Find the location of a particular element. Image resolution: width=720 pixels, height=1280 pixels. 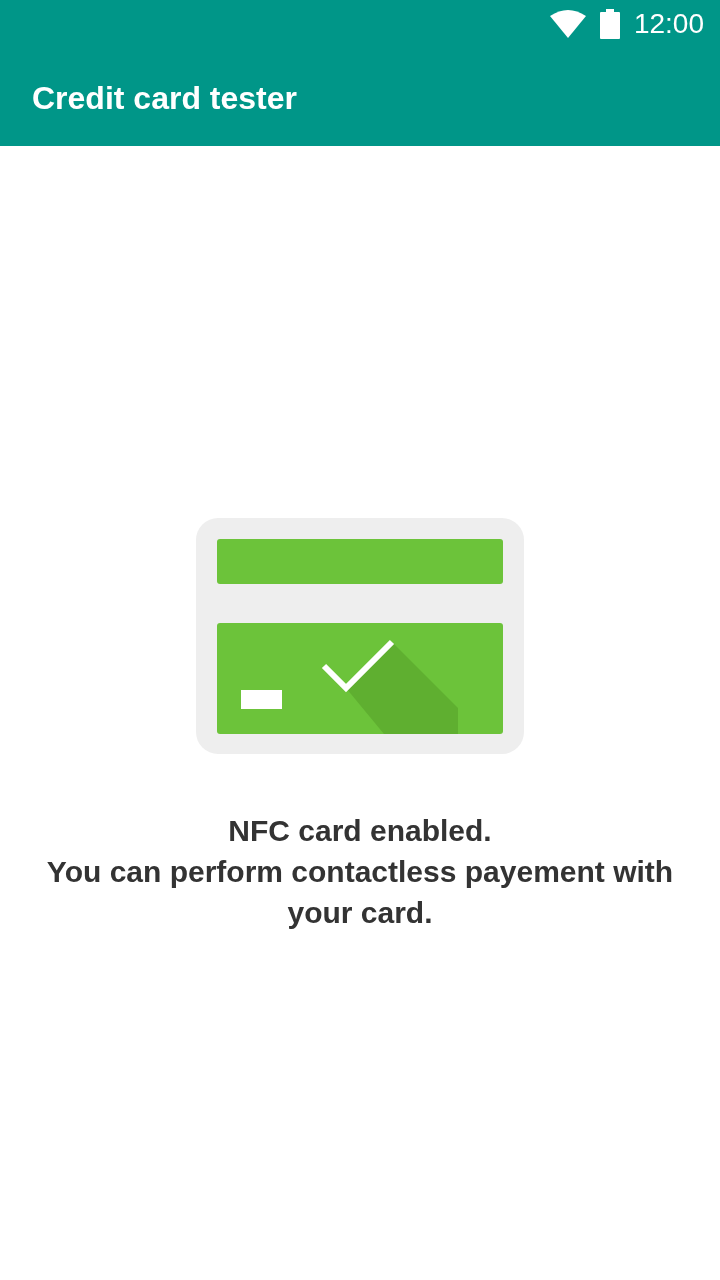

wifi-icon is located at coordinates (567, 24).